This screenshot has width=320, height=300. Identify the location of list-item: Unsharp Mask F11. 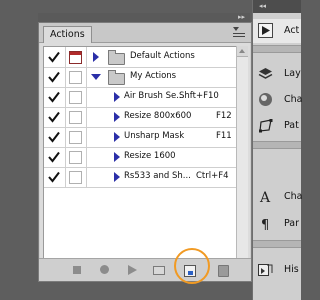
(140, 137).